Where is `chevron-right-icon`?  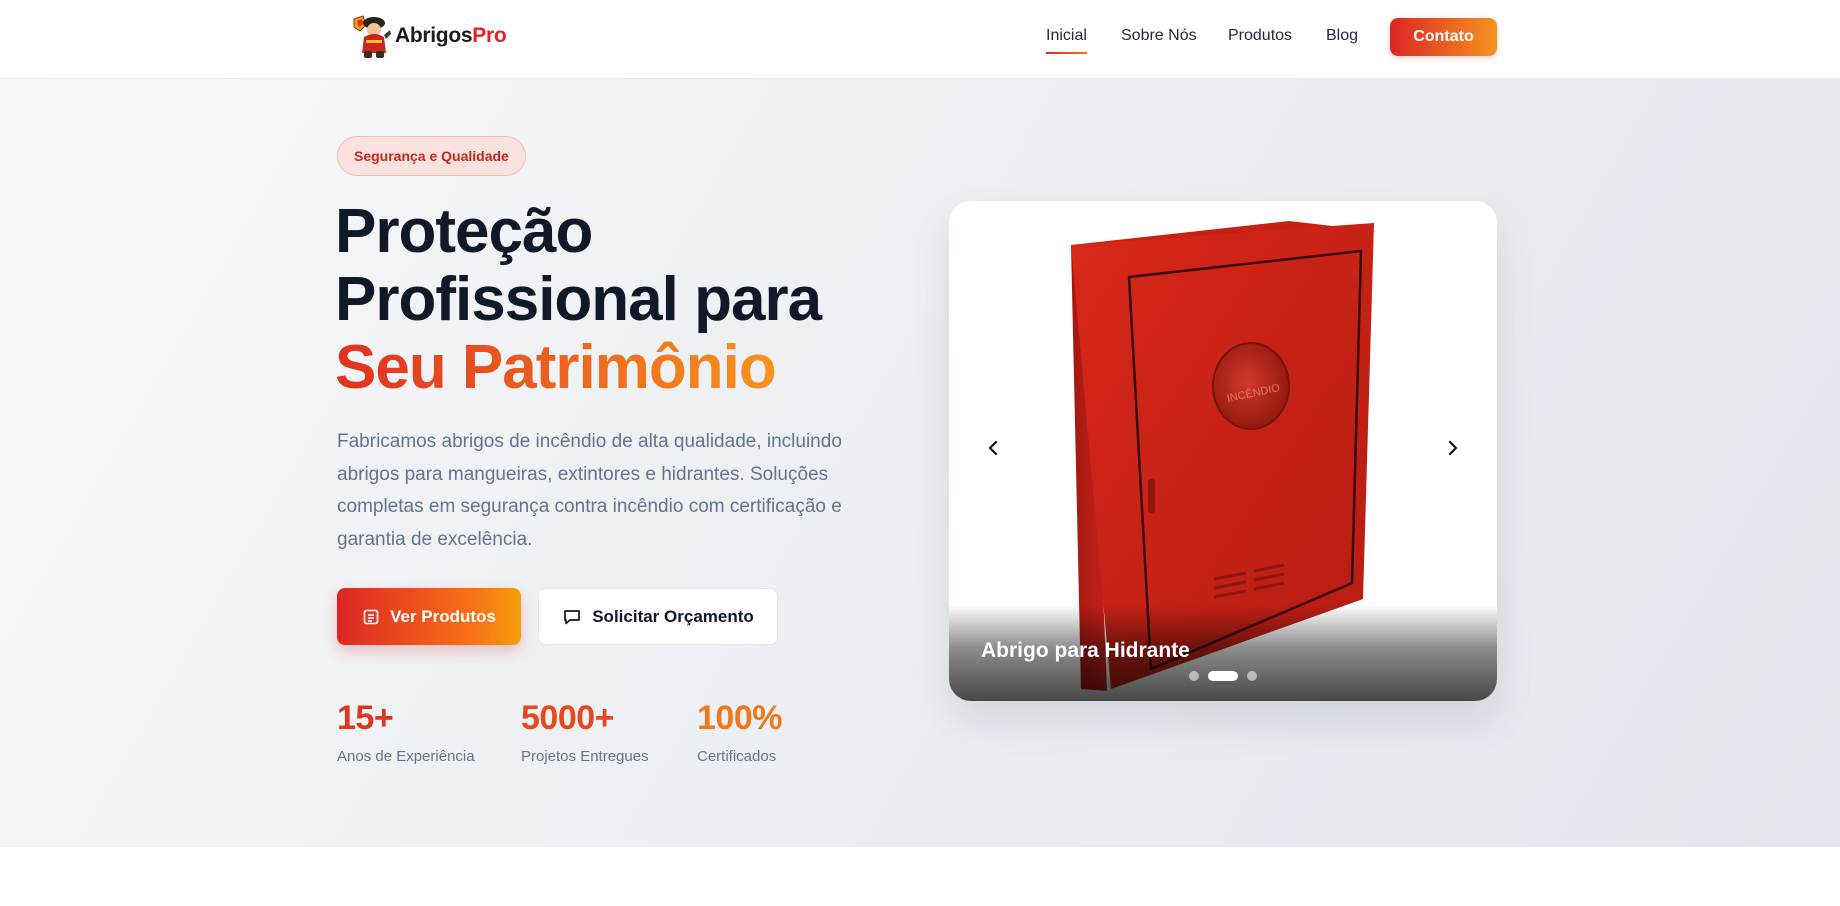 chevron-right-icon is located at coordinates (1453, 448).